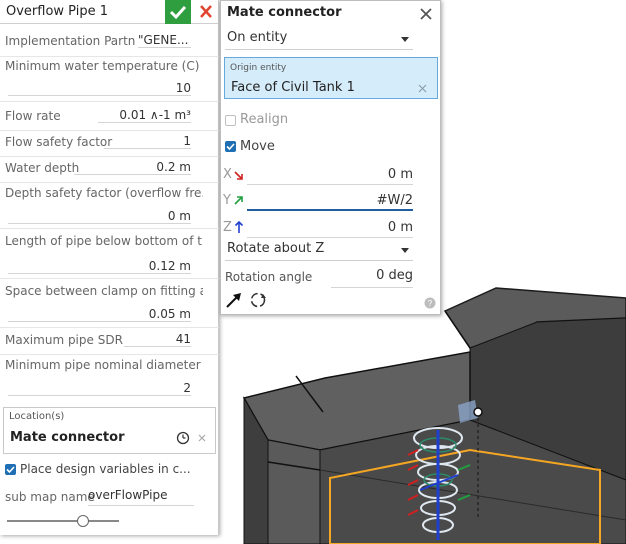  I want to click on move-checkbox, so click(230, 146).